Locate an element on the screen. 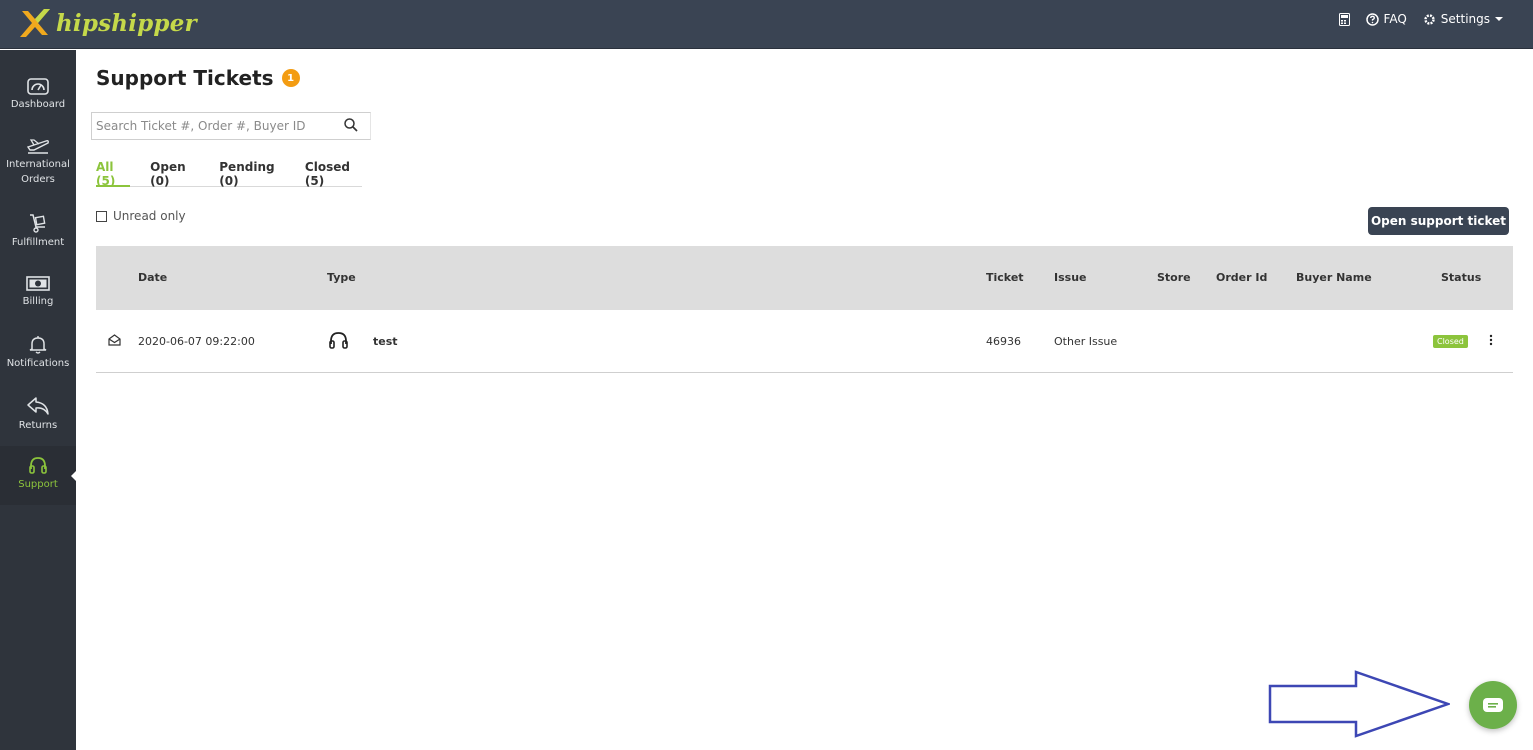  kebab-icon is located at coordinates (1491, 340).